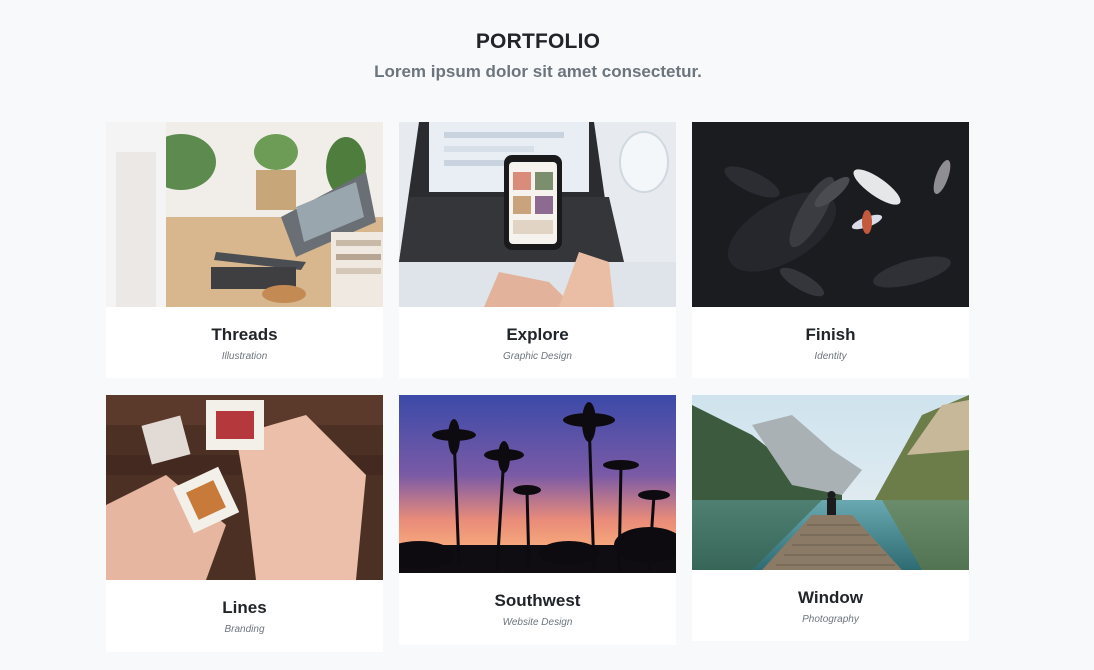 The image size is (1094, 670). Describe the element at coordinates (830, 482) in the screenshot. I see `portfolio-image-window` at that location.